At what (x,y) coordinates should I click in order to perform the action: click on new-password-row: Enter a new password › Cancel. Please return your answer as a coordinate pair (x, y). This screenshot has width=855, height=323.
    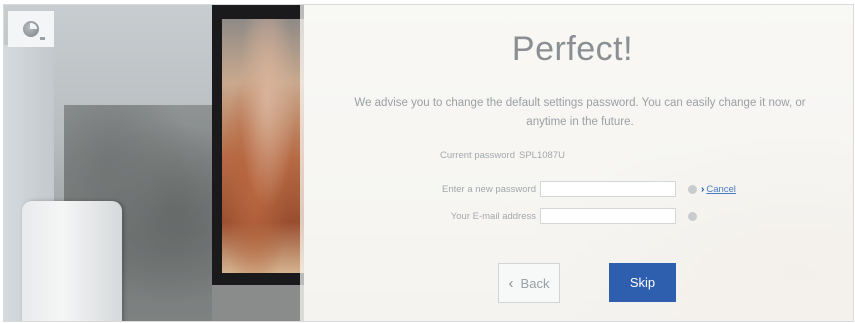
    Looking at the image, I should click on (563, 189).